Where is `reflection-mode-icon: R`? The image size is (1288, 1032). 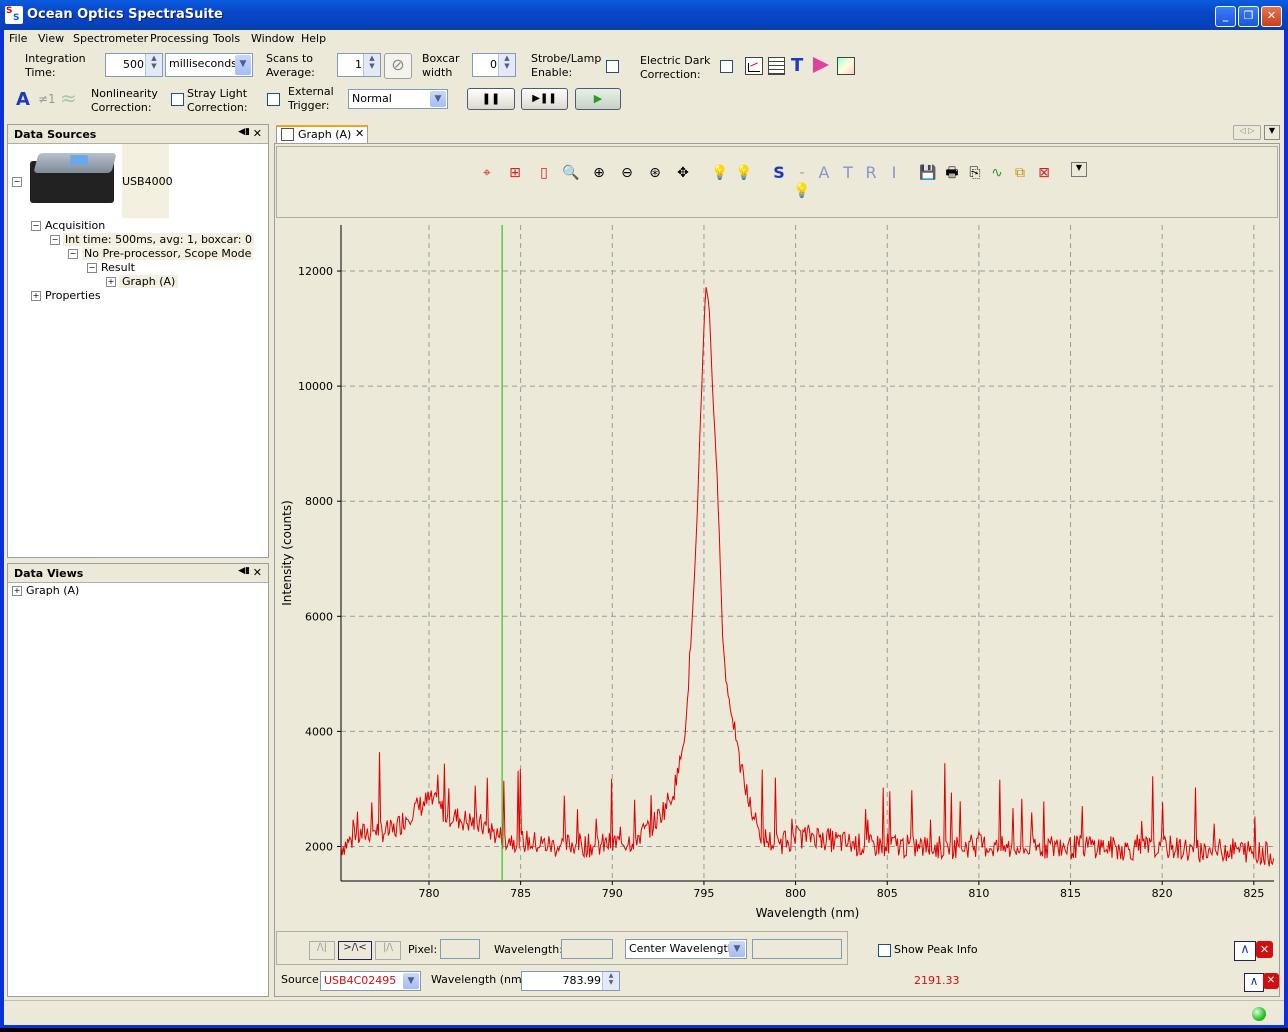
reflection-mode-icon: R is located at coordinates (871, 173).